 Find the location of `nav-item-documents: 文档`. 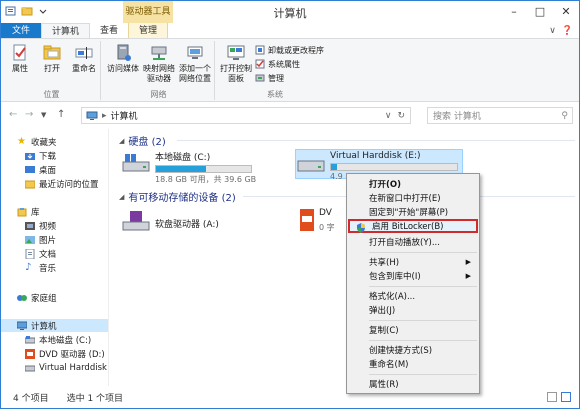

nav-item-documents: 文档 is located at coordinates (40, 253).